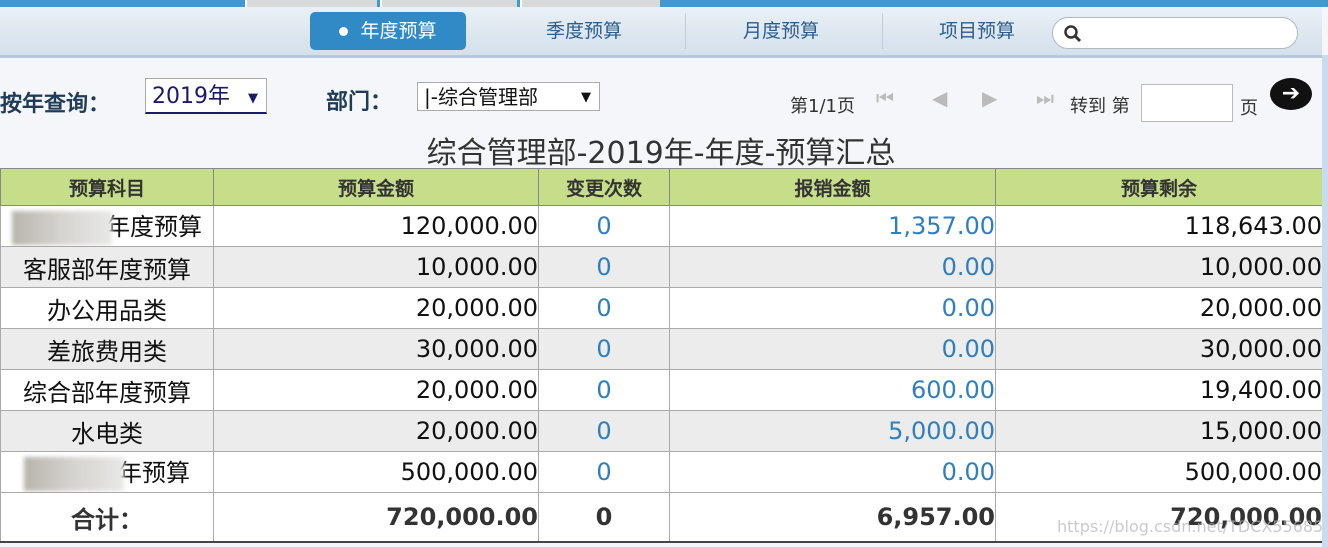 Image resolution: width=1328 pixels, height=547 pixels. Describe the element at coordinates (781, 31) in the screenshot. I see `tab-monthly-budget: 月度预算` at that location.